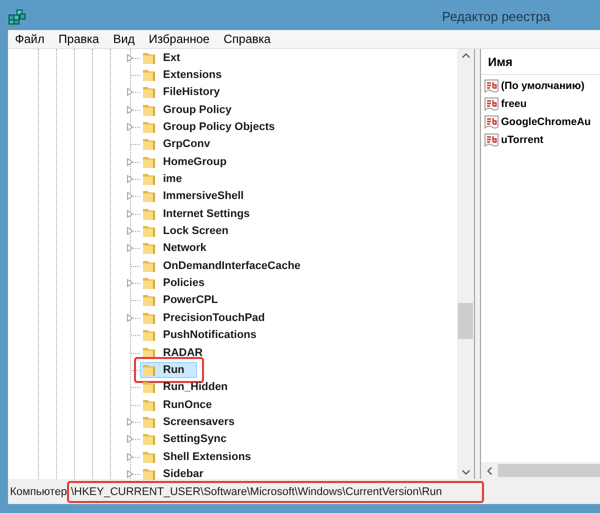 This screenshot has height=513, width=600. Describe the element at coordinates (195, 162) in the screenshot. I see `tree-item: HomeGroup` at that location.